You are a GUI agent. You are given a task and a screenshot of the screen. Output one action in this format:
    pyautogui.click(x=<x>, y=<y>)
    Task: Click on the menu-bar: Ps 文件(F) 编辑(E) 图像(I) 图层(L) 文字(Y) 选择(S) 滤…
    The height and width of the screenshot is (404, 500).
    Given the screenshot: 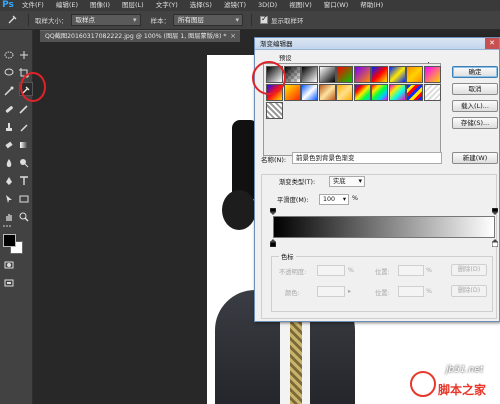 What is the action you would take?
    pyautogui.click(x=250, y=5)
    